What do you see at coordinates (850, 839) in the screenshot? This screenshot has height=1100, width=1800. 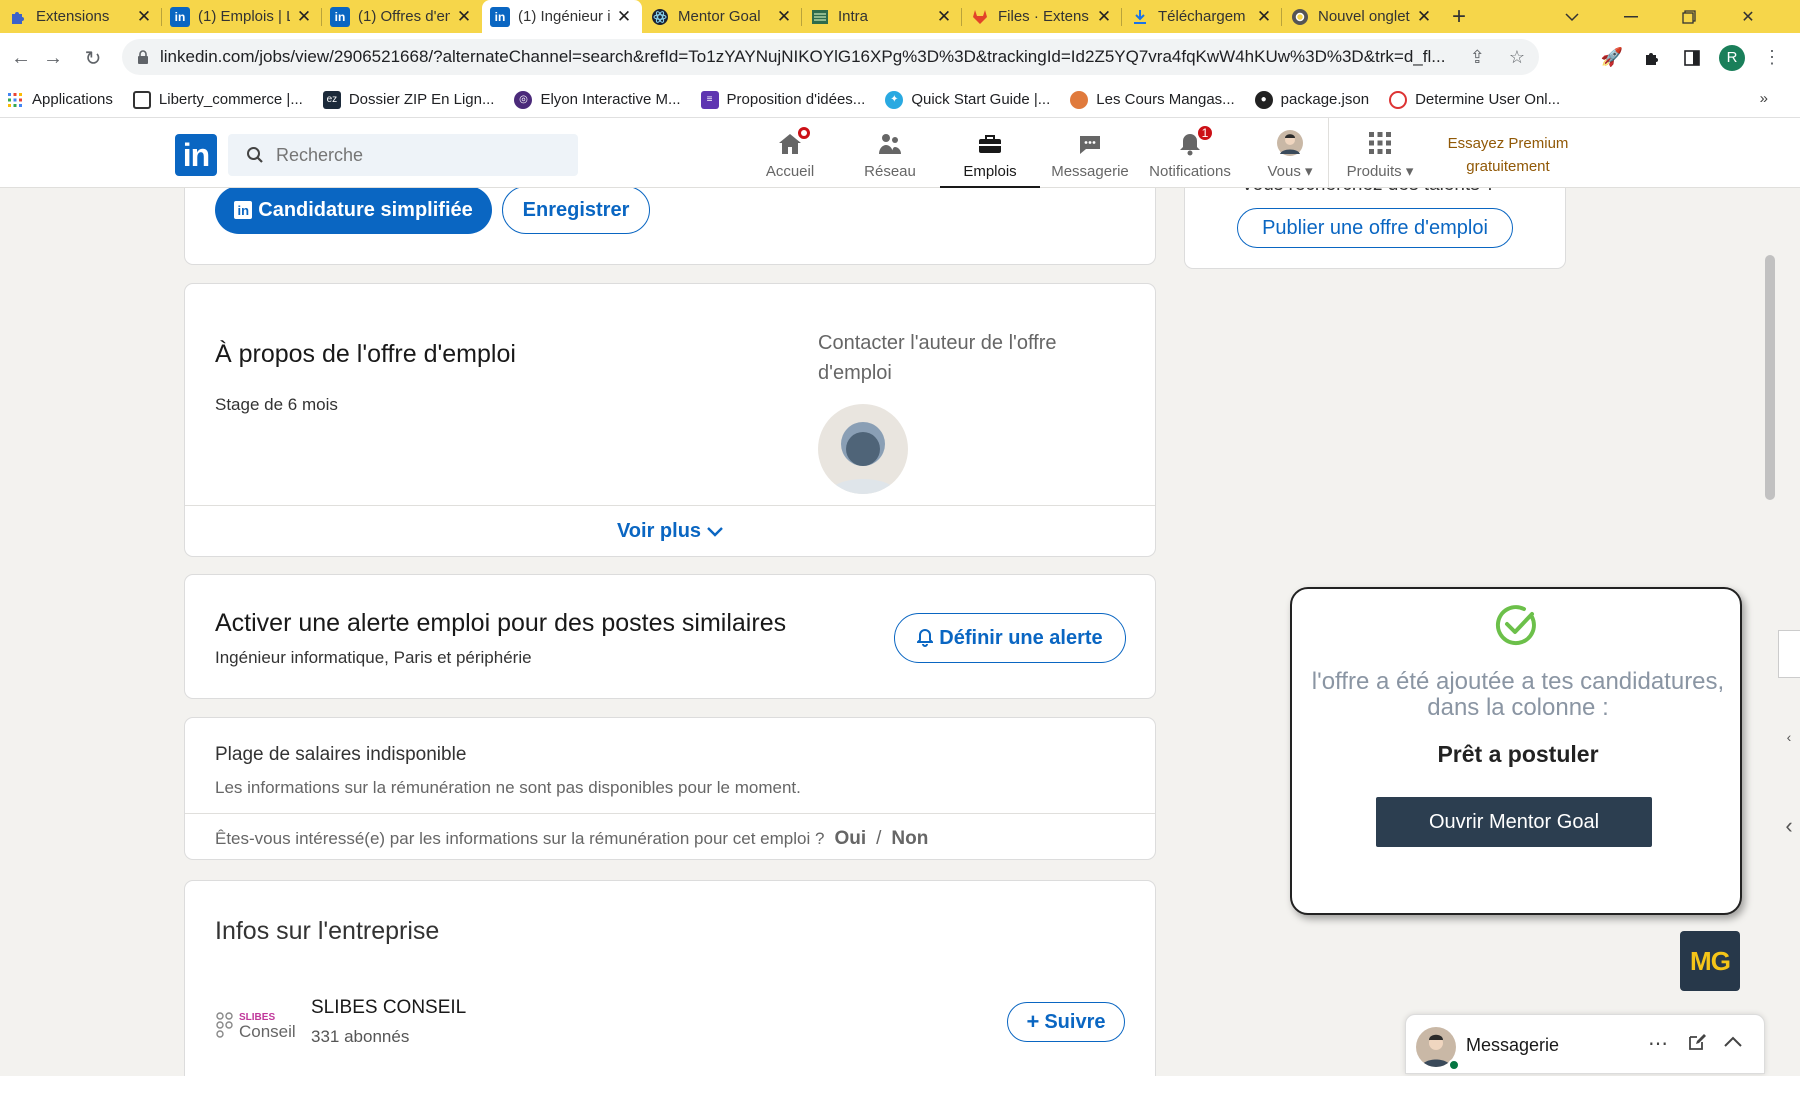 I see `salary-yes-link: Oui` at bounding box center [850, 839].